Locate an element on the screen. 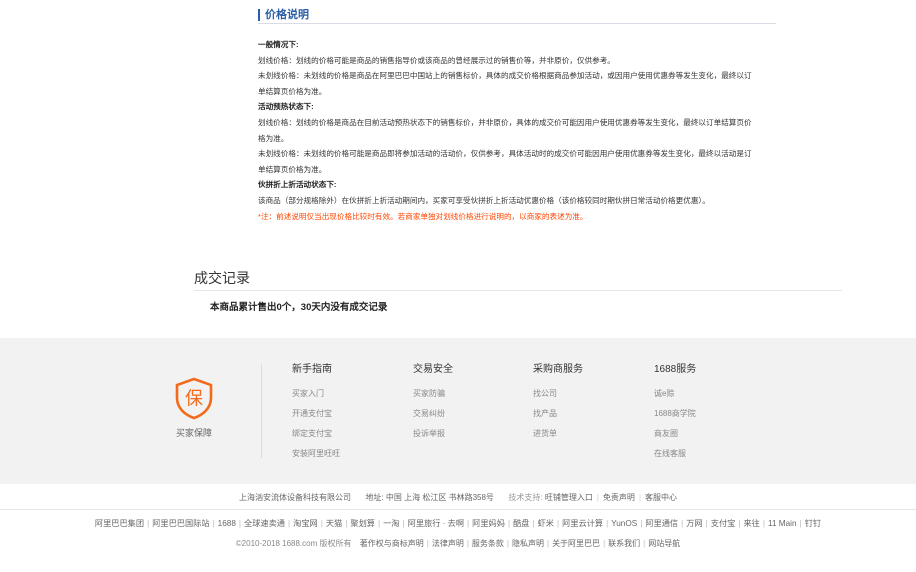 This screenshot has width=916, height=572. site-link: 天猫 is located at coordinates (334, 523).